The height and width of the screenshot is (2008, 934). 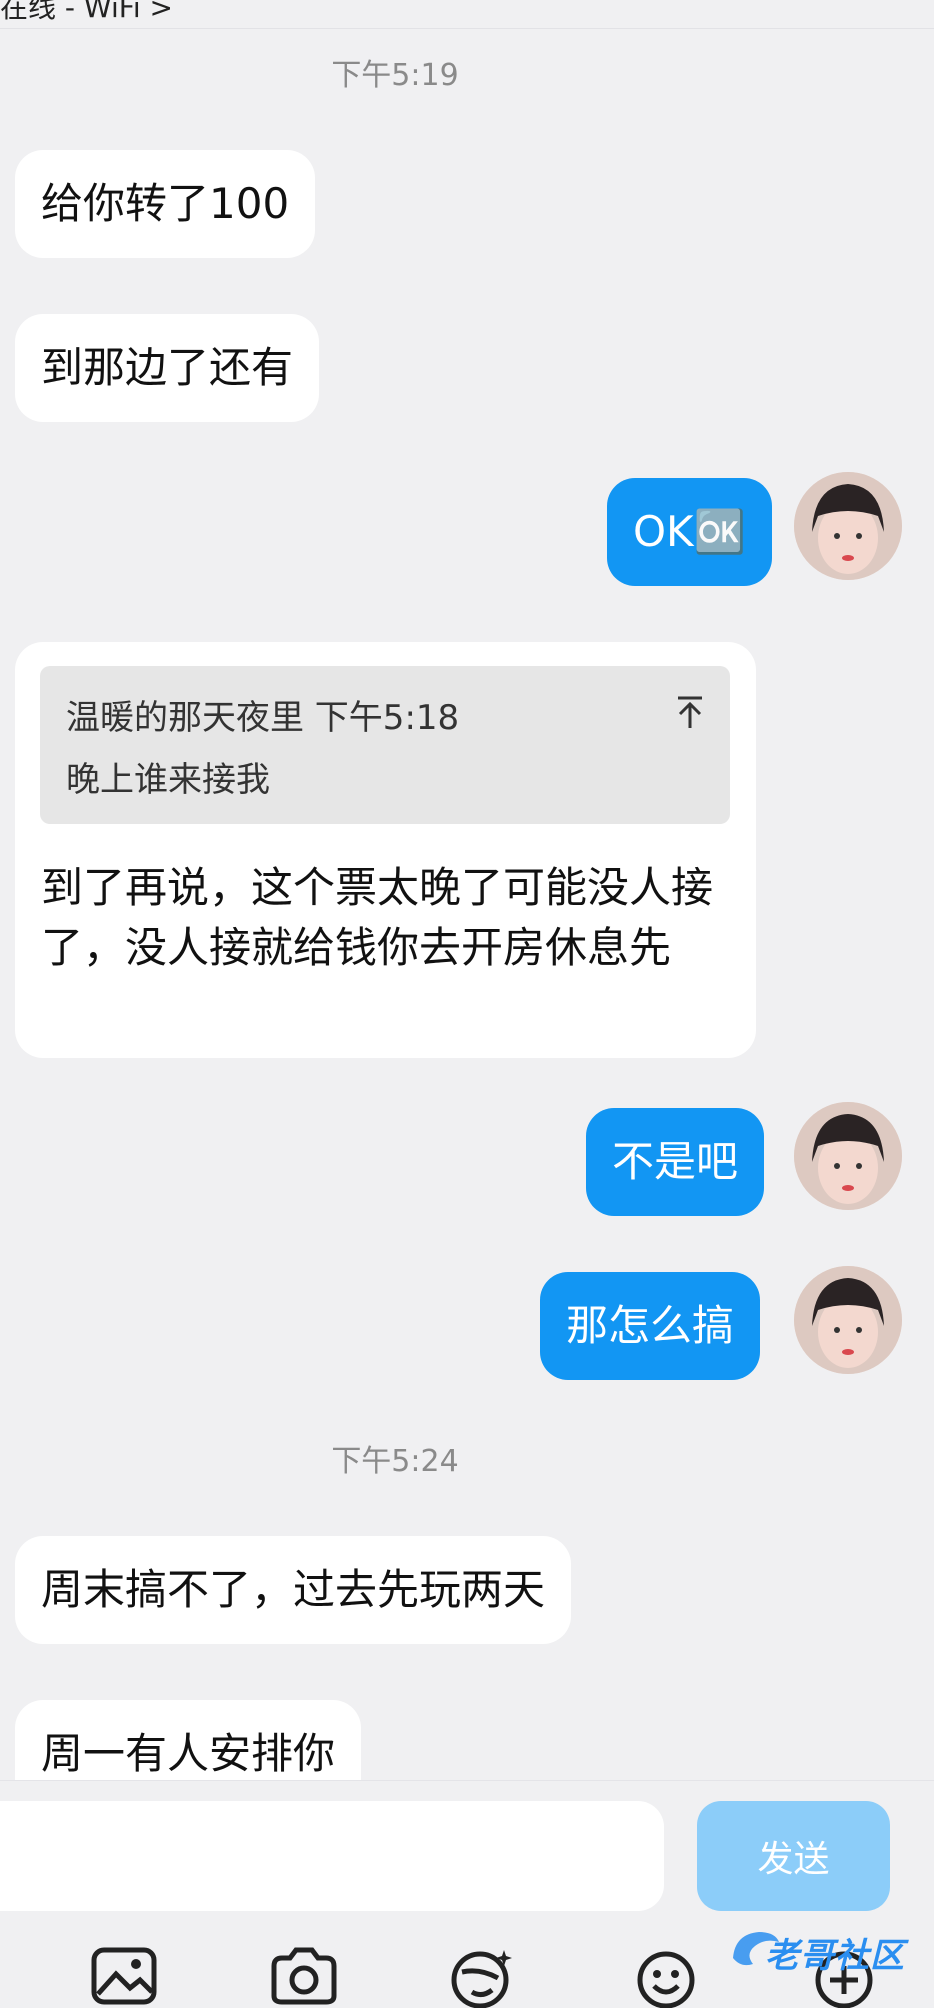 I want to click on jump-to-quote-icon, so click(x=690, y=712).